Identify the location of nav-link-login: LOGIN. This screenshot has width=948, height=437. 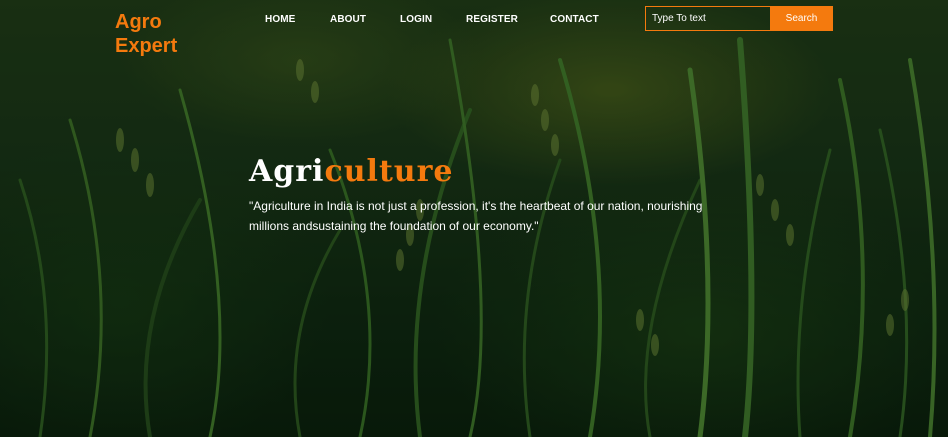
(416, 20).